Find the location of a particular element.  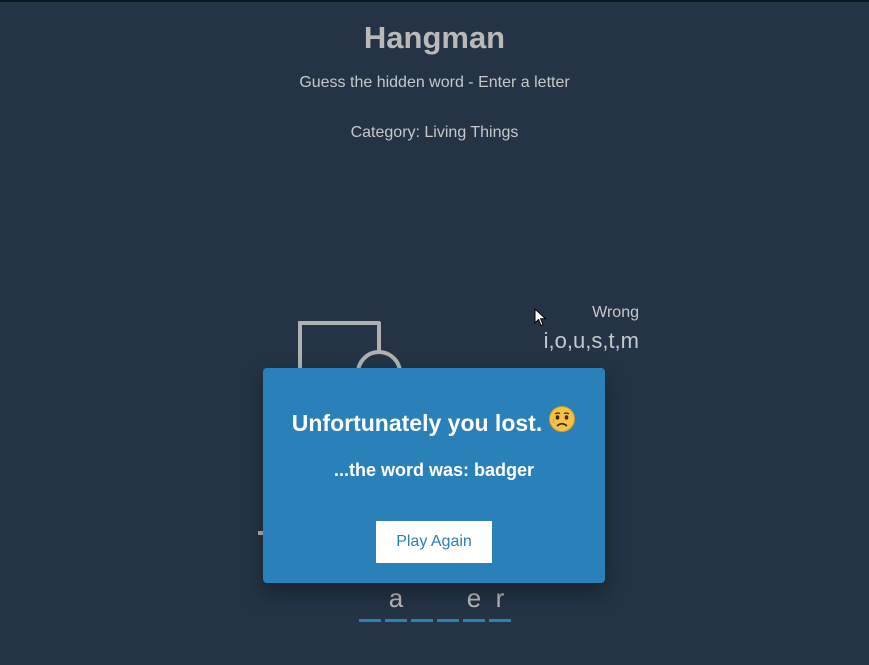

wrong-letters-label: Wrong is located at coordinates (615, 312).